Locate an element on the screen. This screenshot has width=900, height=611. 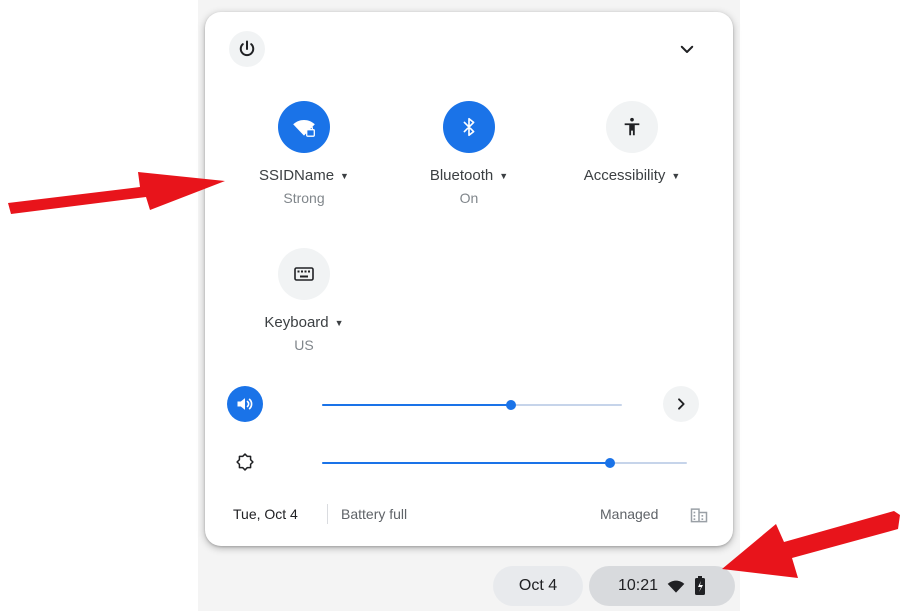
accessibility-toggle is located at coordinates (632, 127).